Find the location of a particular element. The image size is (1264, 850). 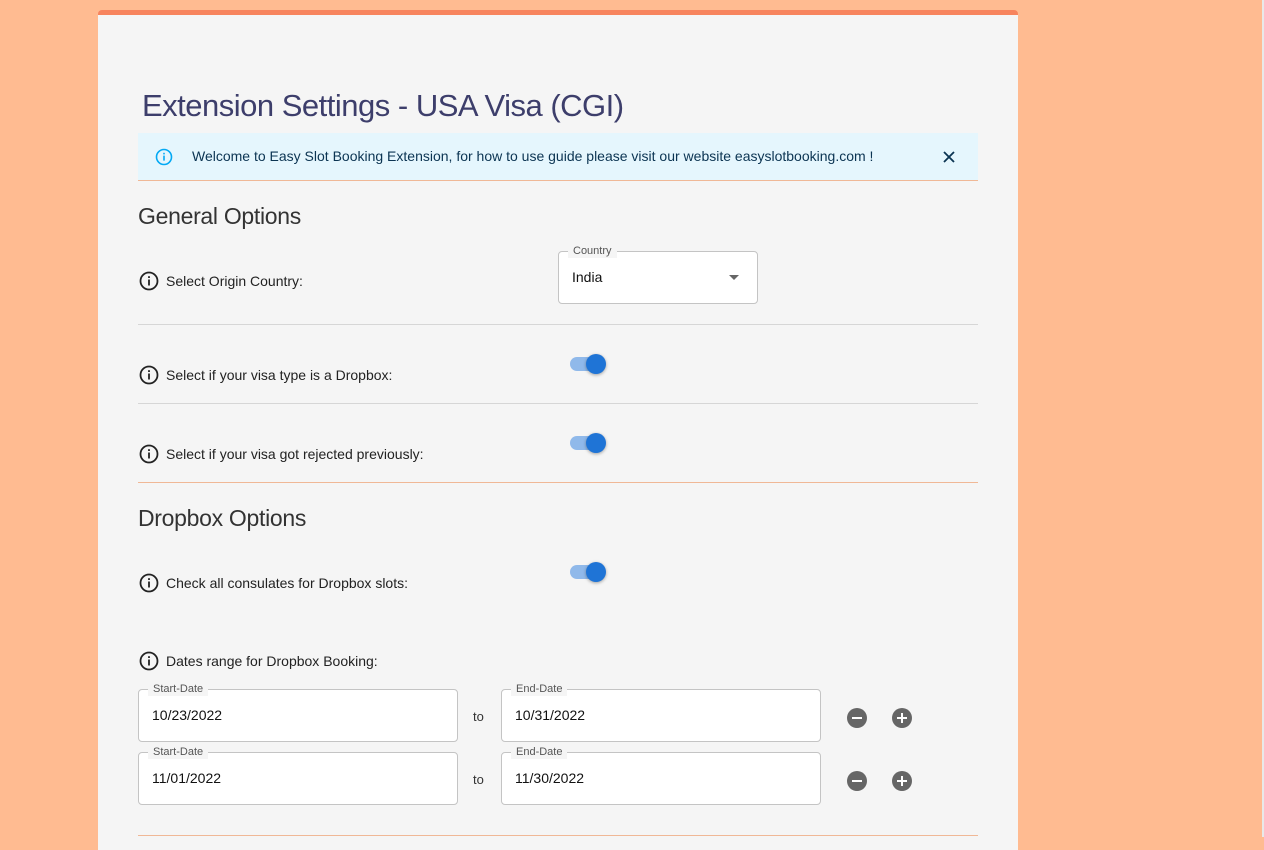

country-value: India is located at coordinates (587, 277).